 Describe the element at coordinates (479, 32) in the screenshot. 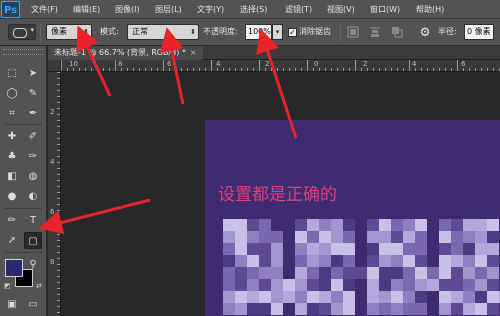

I see `radius-input: 0 像素` at that location.